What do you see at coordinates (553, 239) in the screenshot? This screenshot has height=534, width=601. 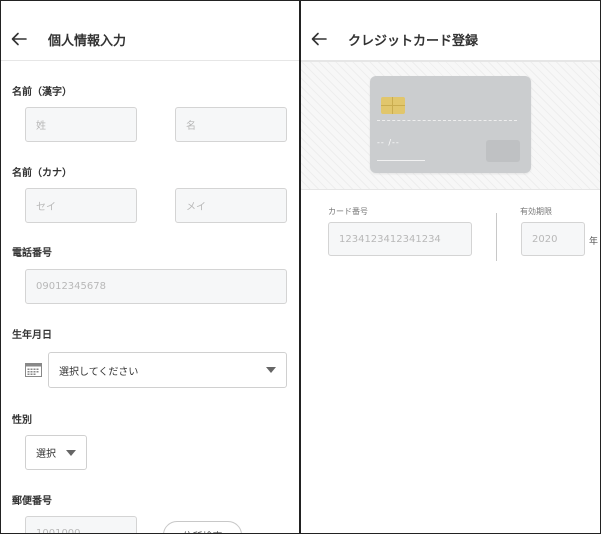 I see `expiry-year-input: 2020` at bounding box center [553, 239].